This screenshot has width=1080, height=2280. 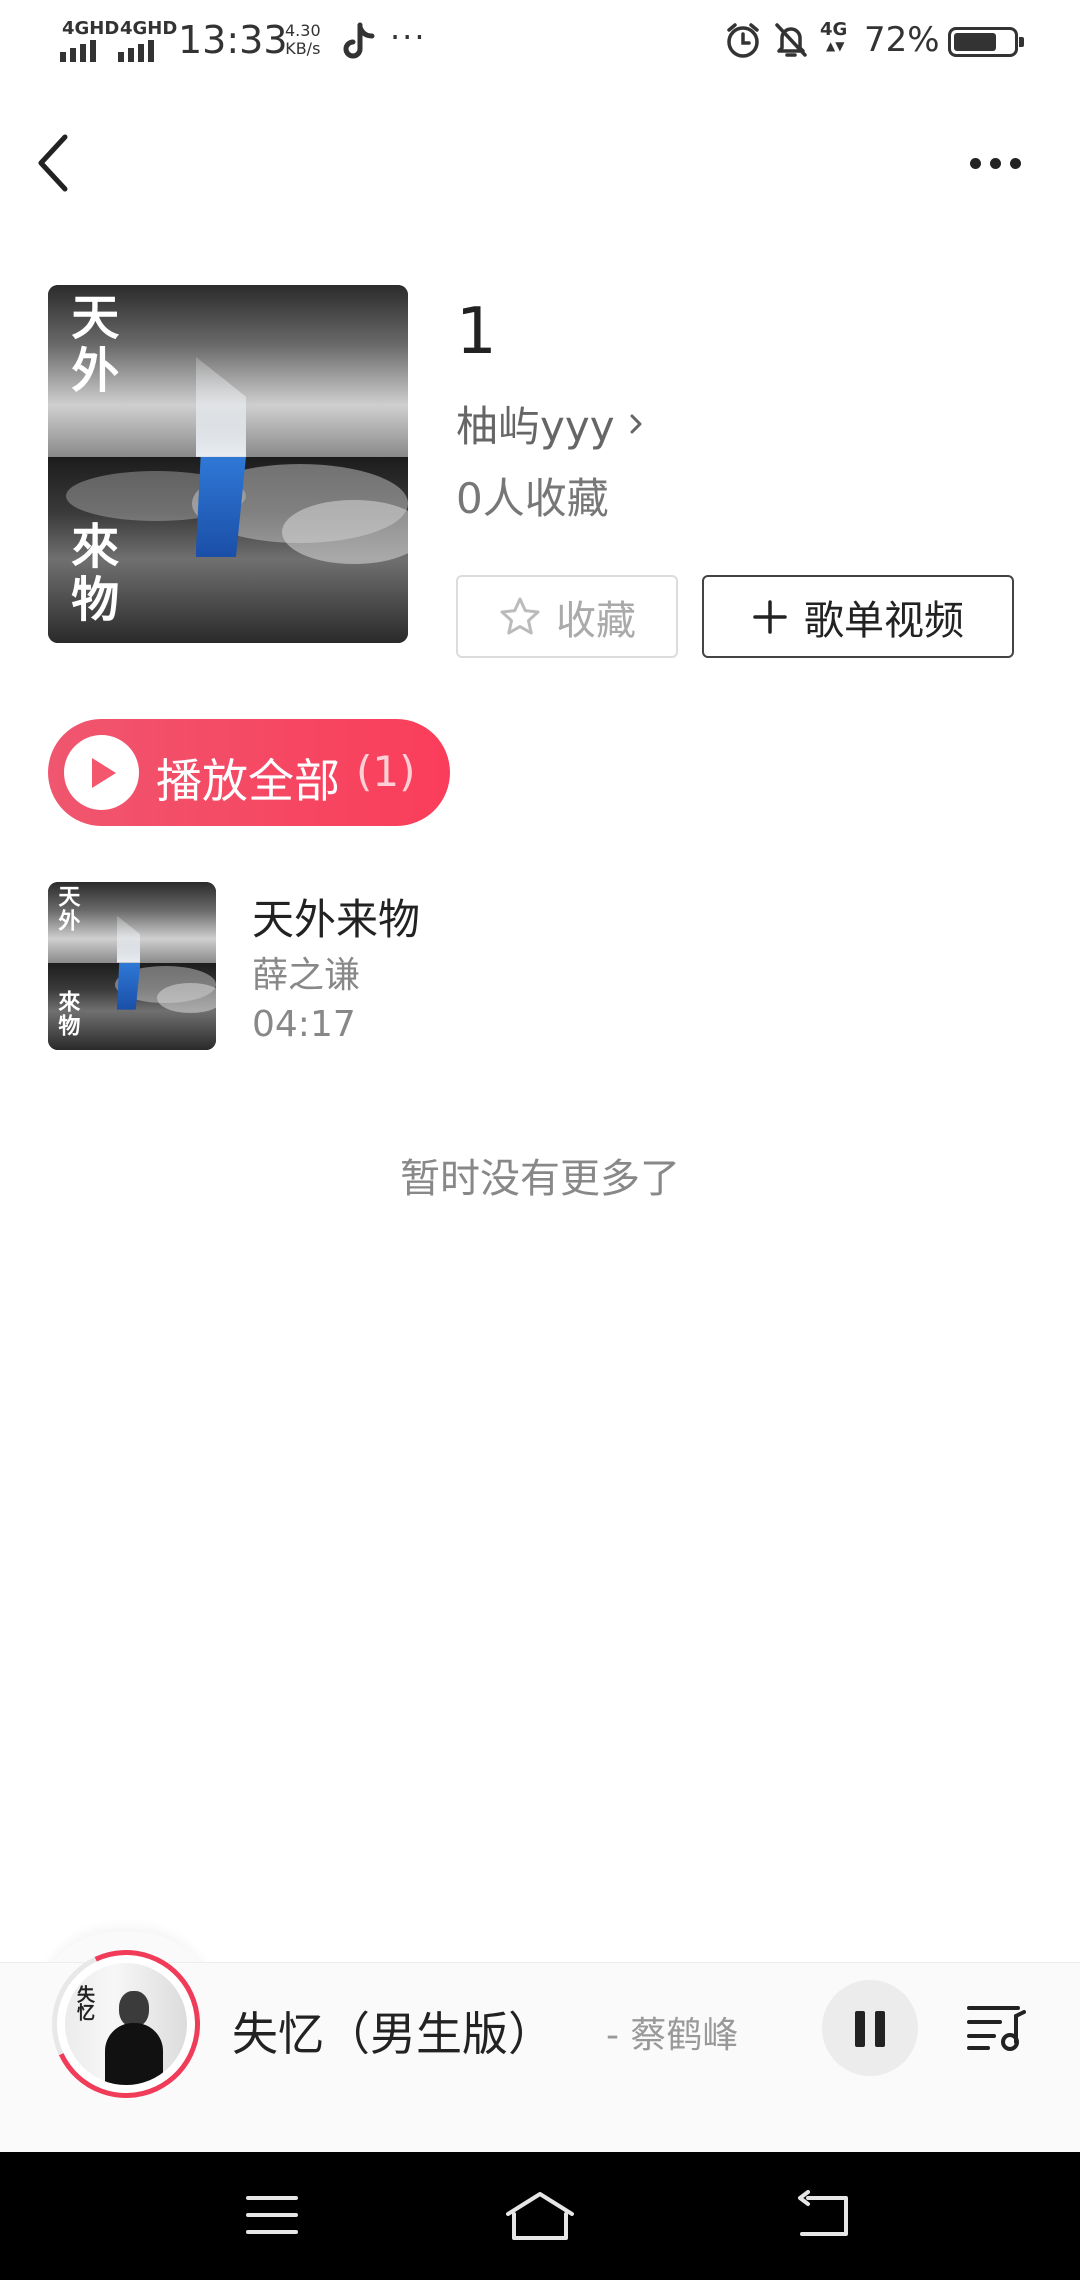 I want to click on network-type: 4G ▲▼, so click(x=834, y=36).